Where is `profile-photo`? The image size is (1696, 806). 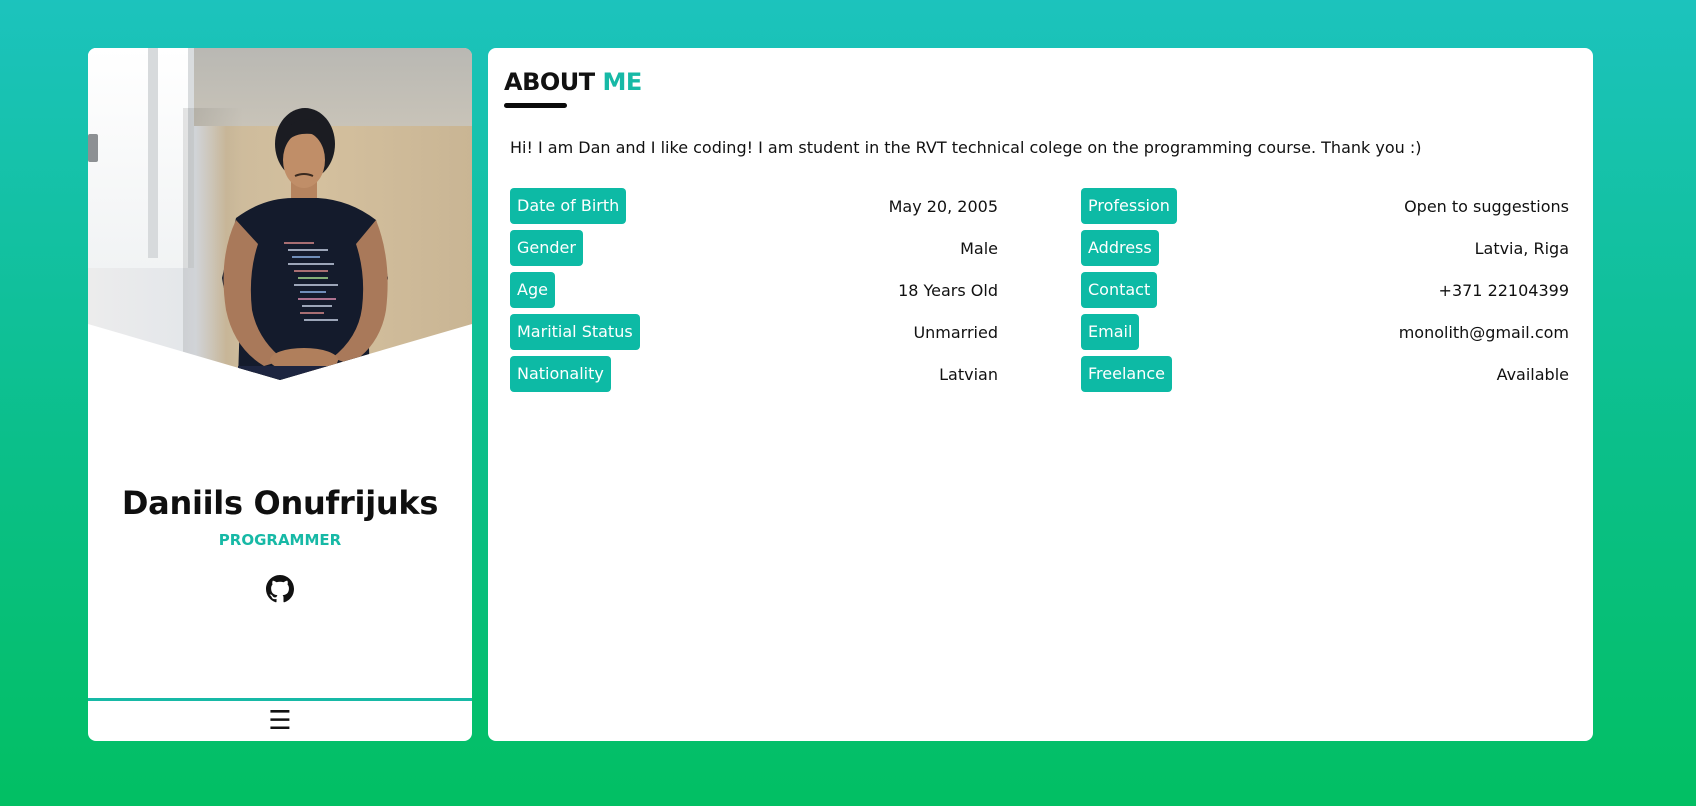
profile-photo is located at coordinates (280, 214).